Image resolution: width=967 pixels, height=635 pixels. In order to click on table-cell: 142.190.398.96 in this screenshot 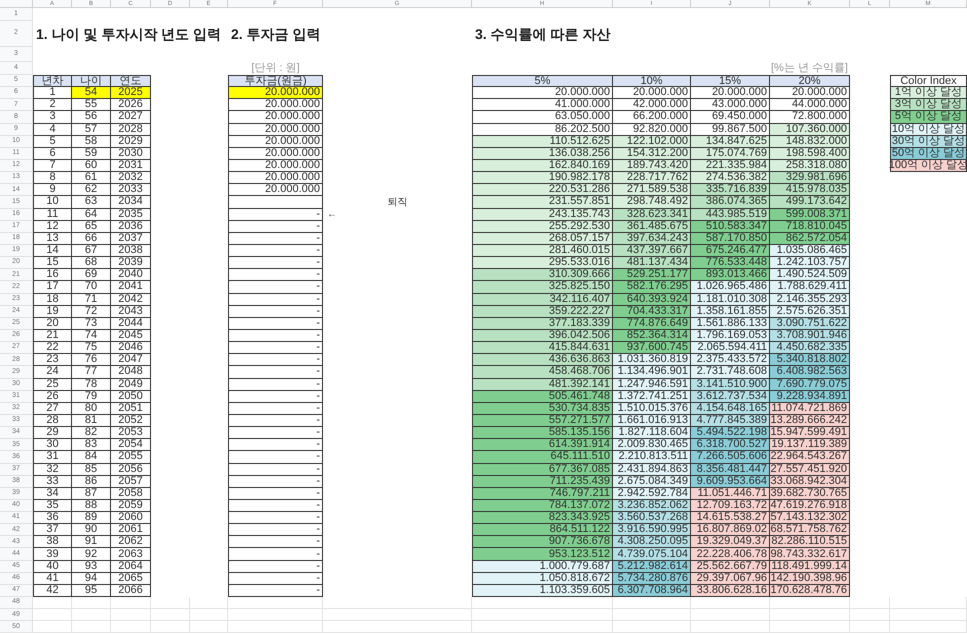, I will do `click(810, 578)`.